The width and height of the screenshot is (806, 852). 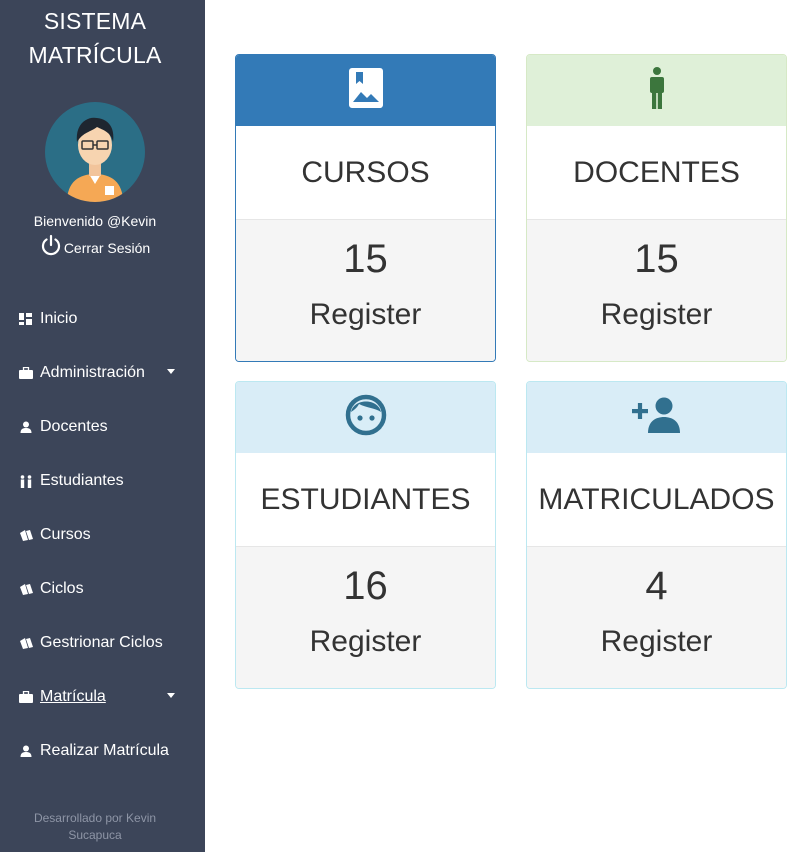 I want to click on sidebar-item-label: Administración, so click(x=92, y=372).